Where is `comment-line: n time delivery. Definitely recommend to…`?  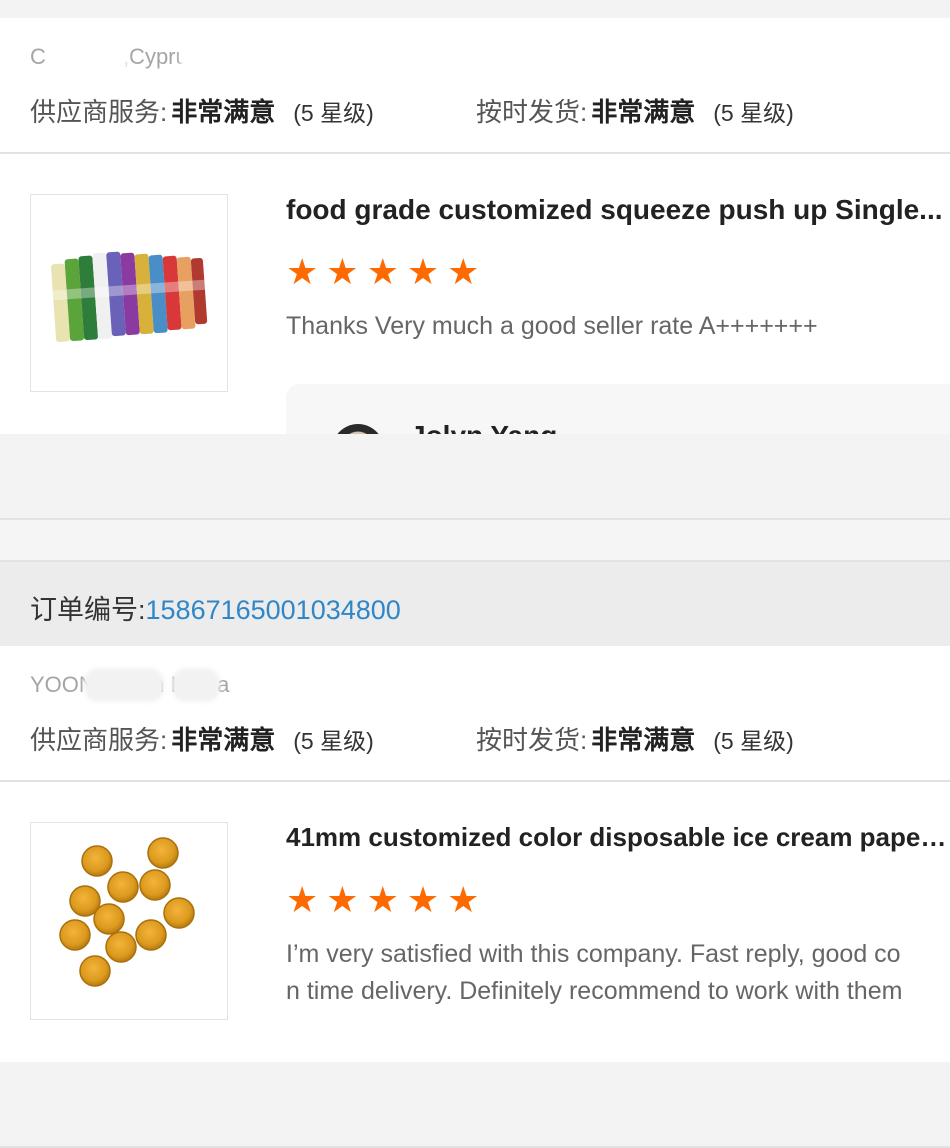 comment-line: n time delivery. Definitely recommend to… is located at coordinates (594, 991).